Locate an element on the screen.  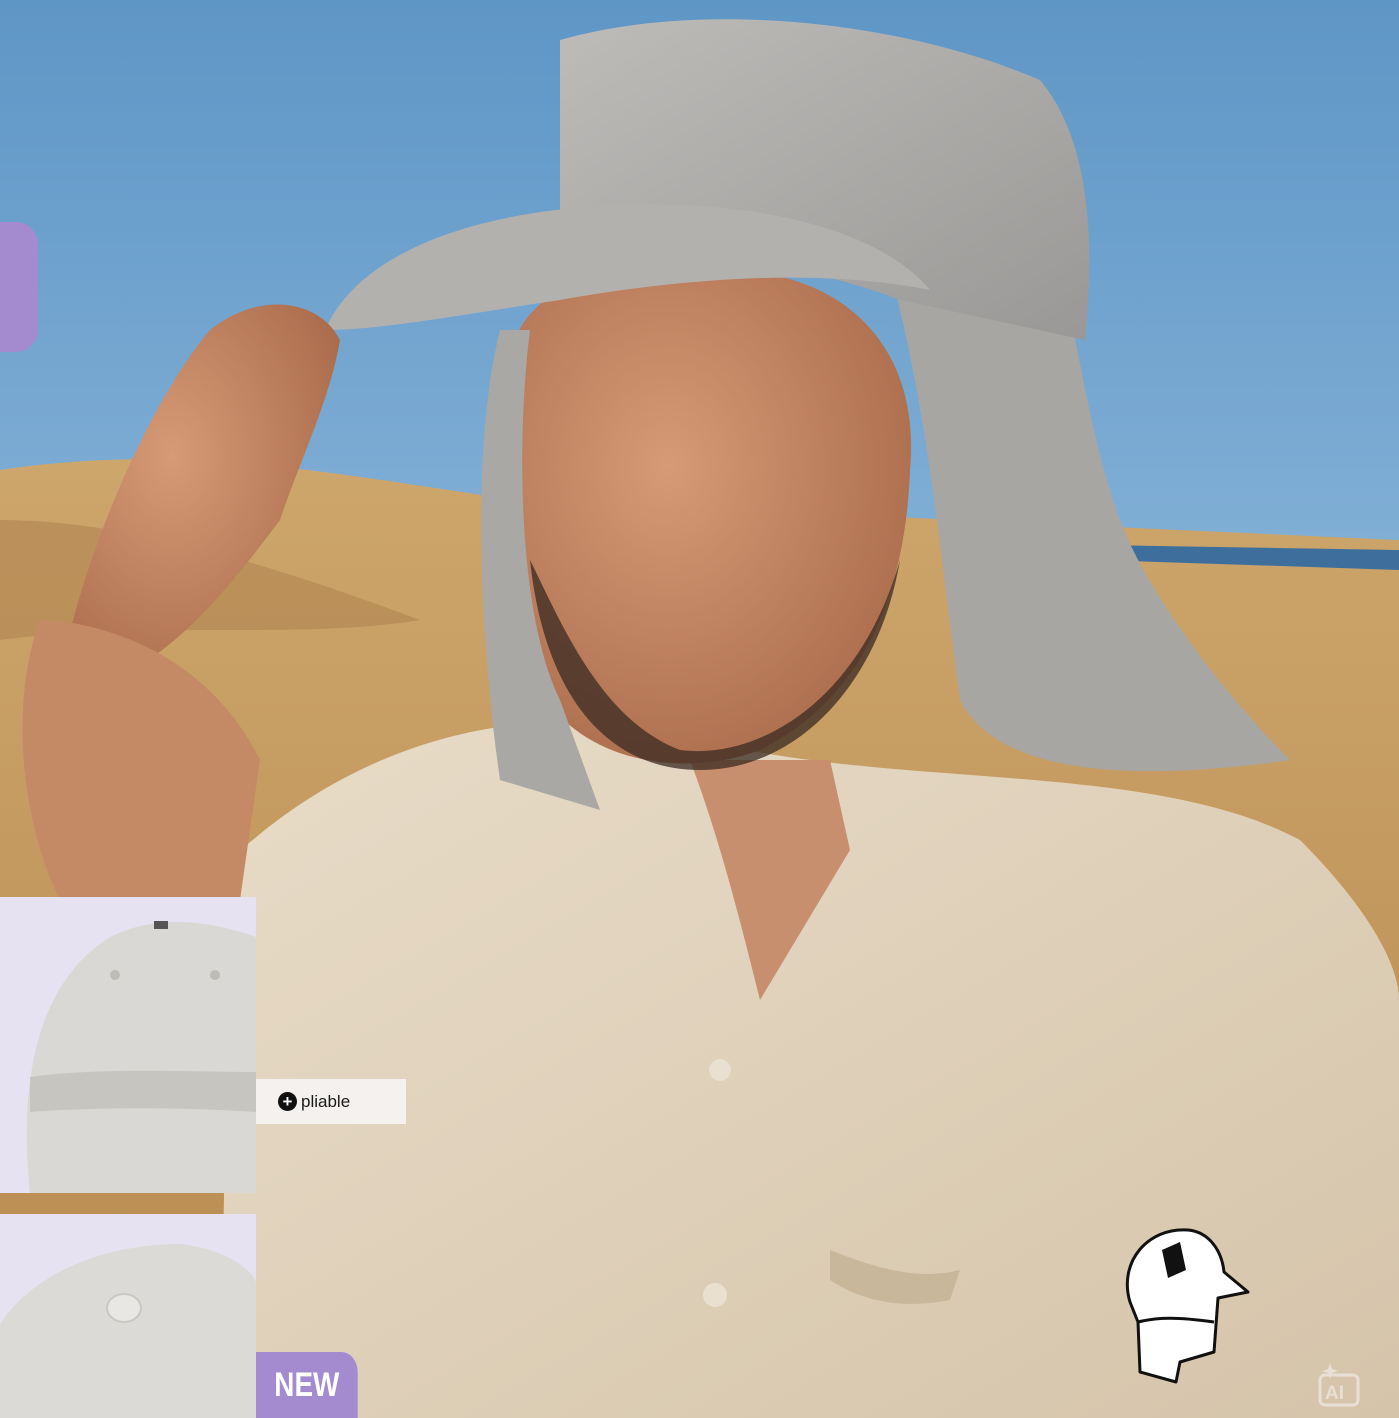
thumbnail-cap-top is located at coordinates (128, 1316).